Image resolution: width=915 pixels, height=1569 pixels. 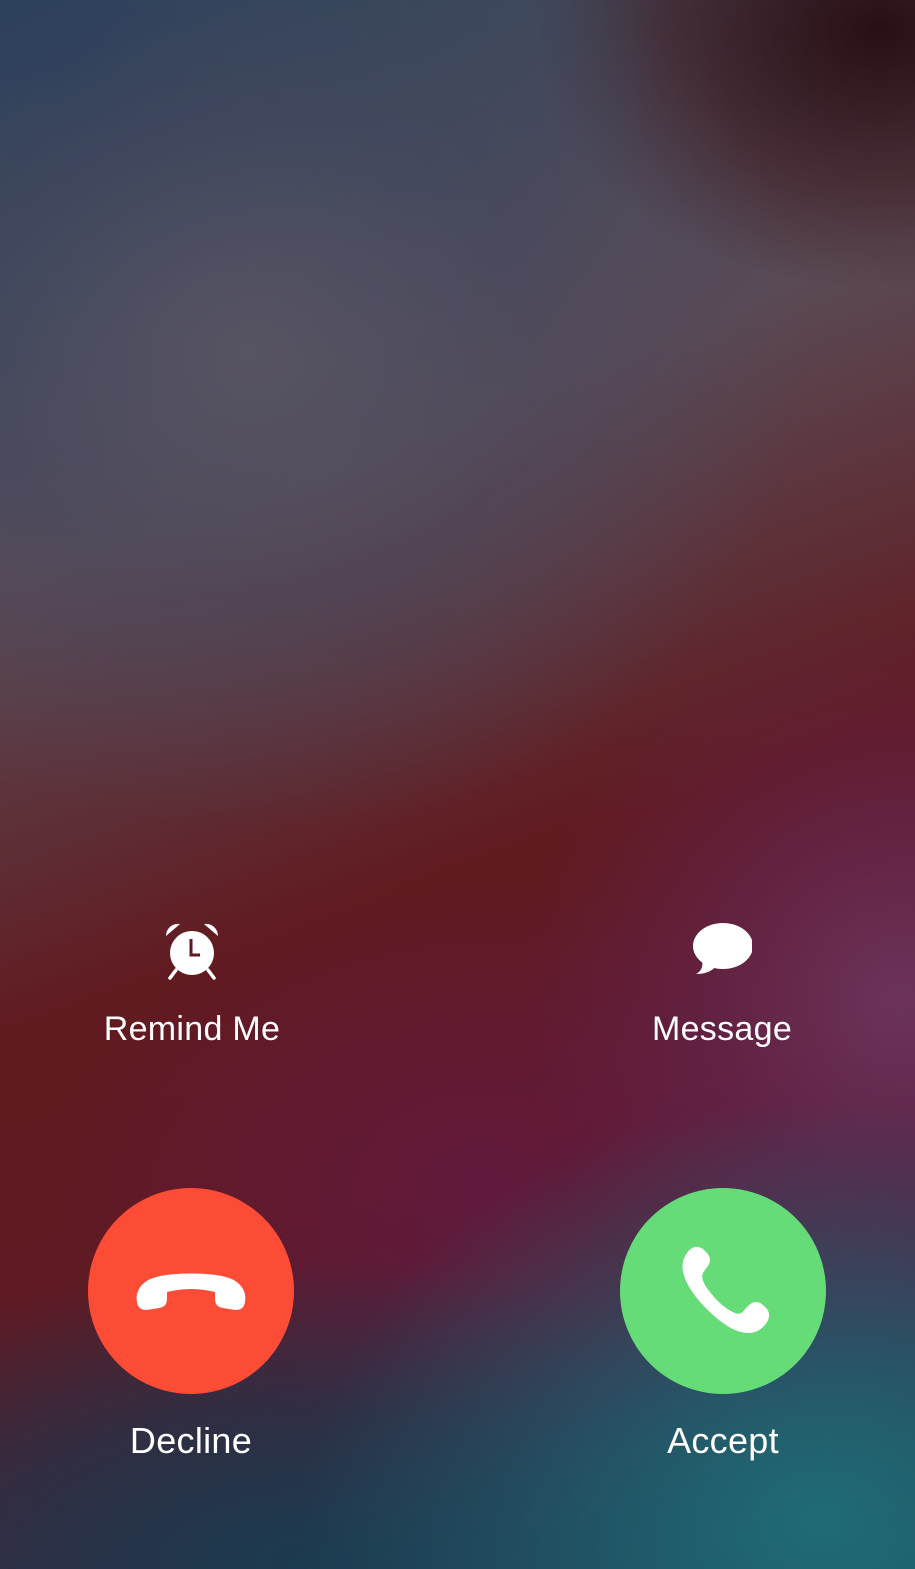 I want to click on remind-me-button: Remind Me, so click(x=192, y=984).